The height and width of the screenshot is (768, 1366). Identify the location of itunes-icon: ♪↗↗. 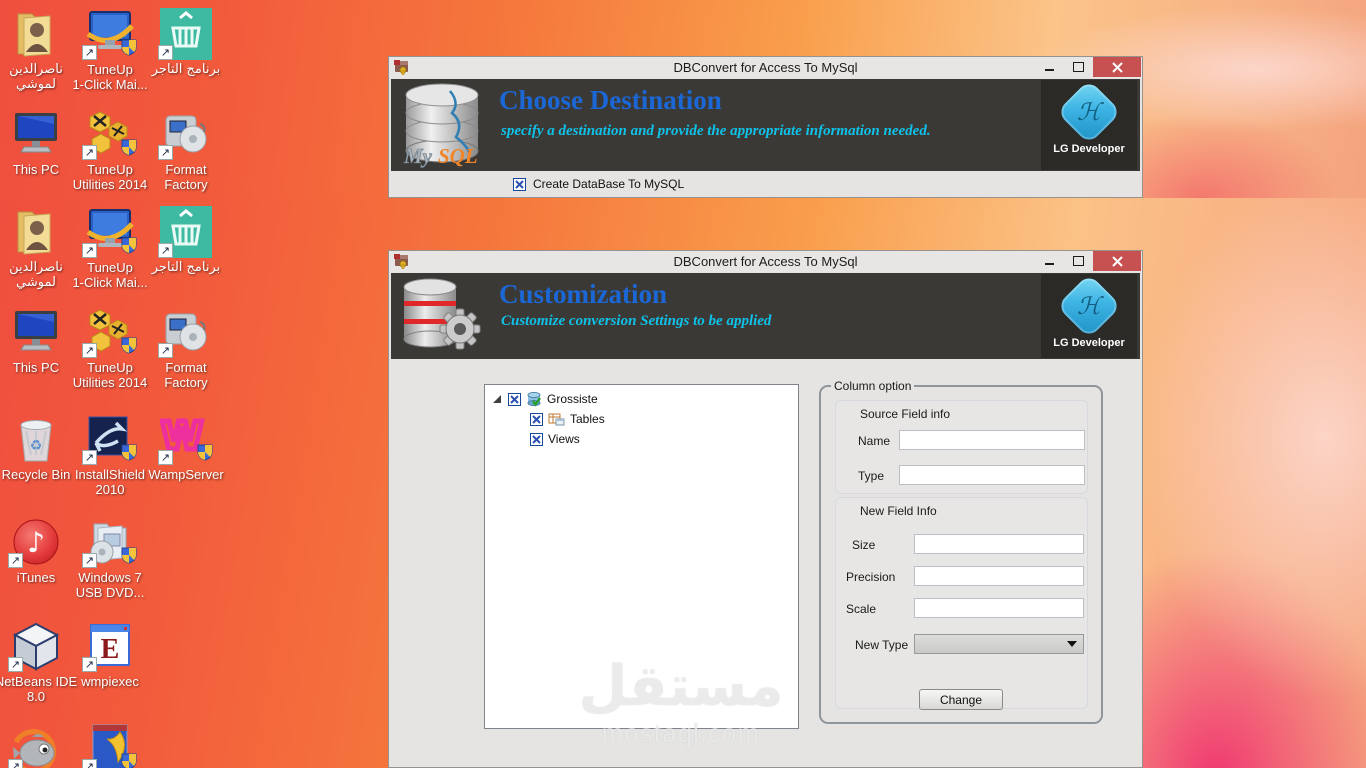
(35, 542).